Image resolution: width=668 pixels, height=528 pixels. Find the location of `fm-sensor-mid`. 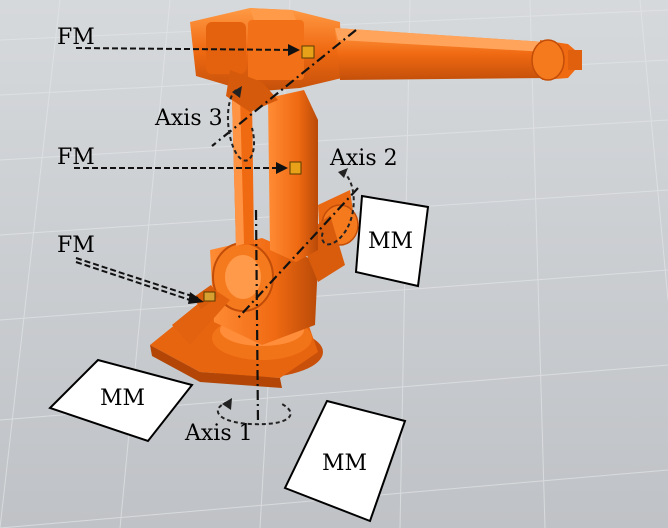

fm-sensor-mid is located at coordinates (295, 168).